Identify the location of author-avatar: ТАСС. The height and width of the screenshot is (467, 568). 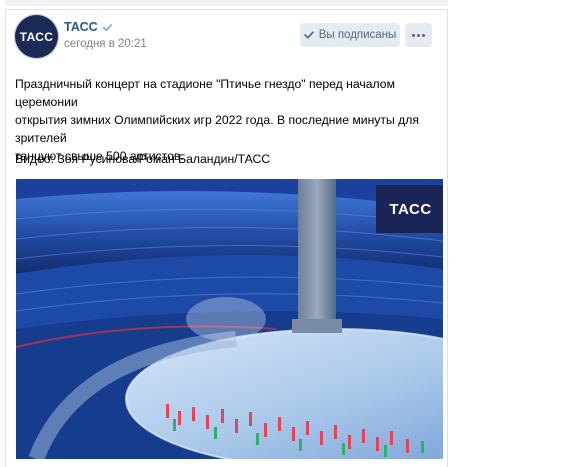
(36, 36).